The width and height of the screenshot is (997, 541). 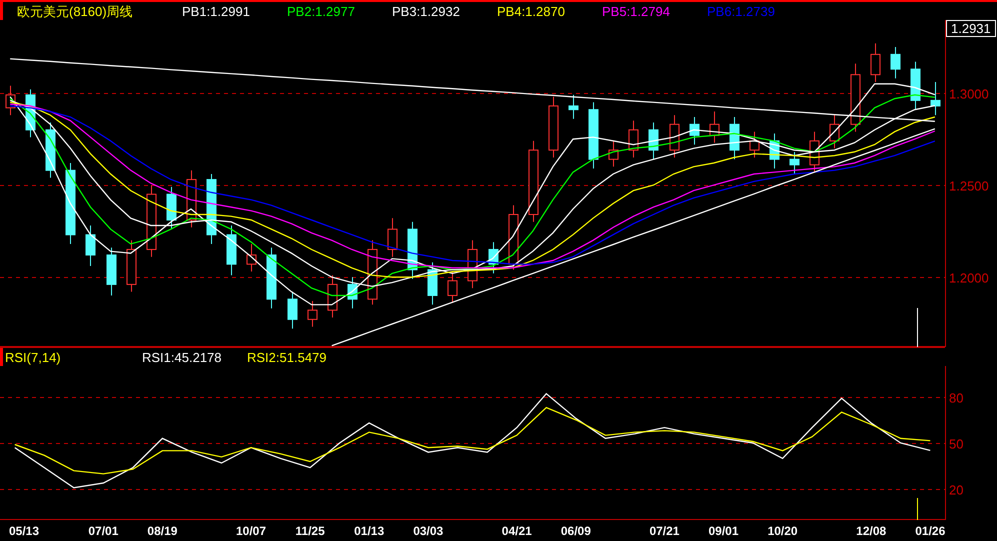 I want to click on axis-label: 11/25, so click(x=310, y=531).